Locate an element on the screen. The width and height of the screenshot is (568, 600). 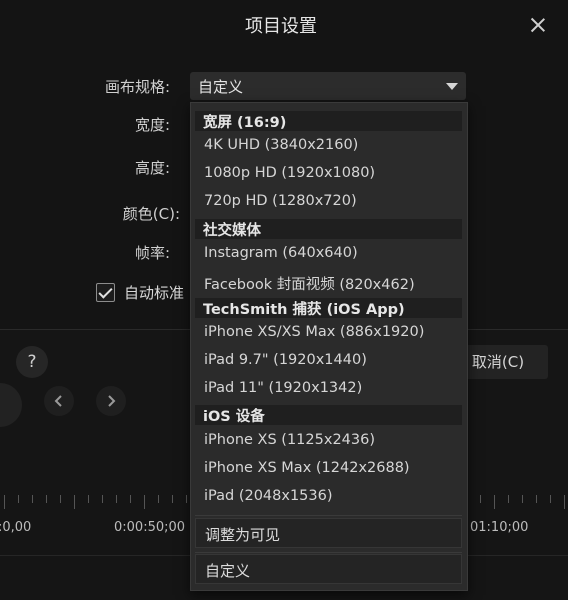
option-fit-to-visible-label: 调整为可见 is located at coordinates (243, 535).